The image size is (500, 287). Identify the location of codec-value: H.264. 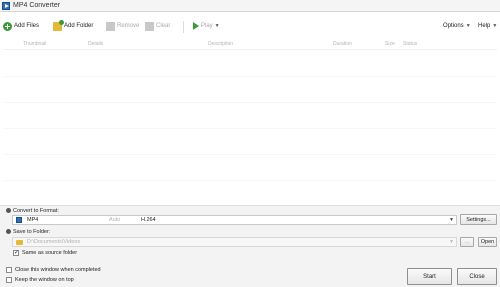
(148, 220).